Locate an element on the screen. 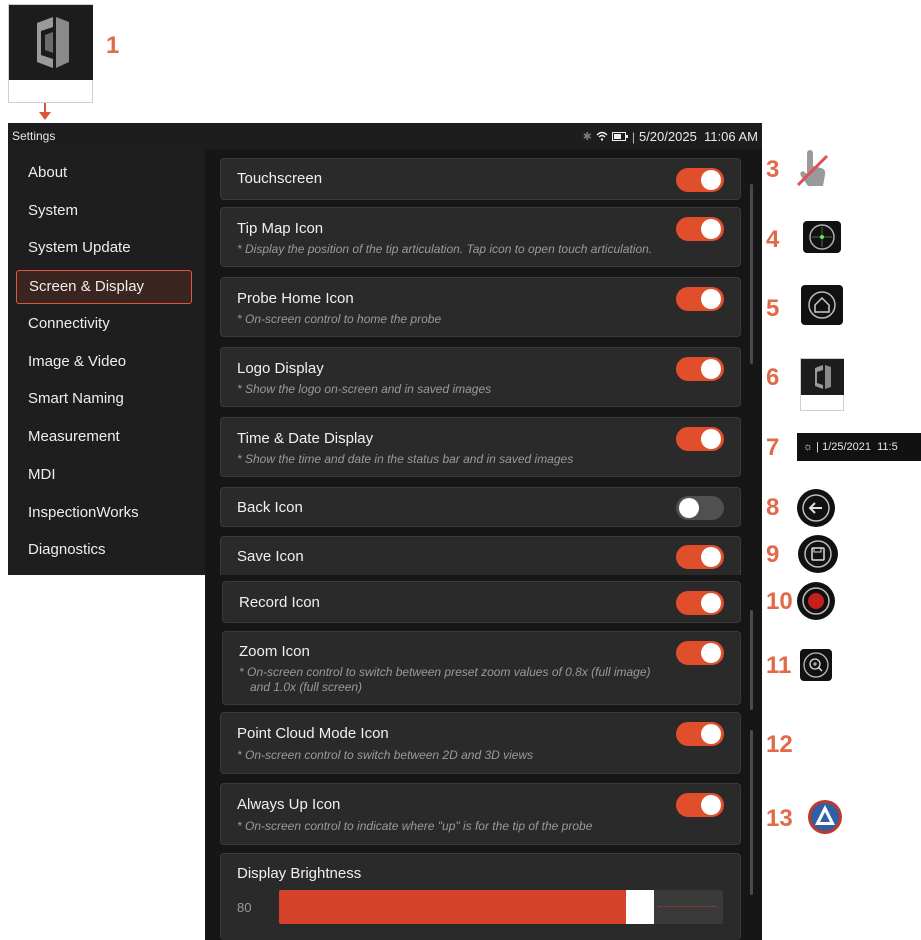  bluetooth-icon: ✱ is located at coordinates (587, 137).